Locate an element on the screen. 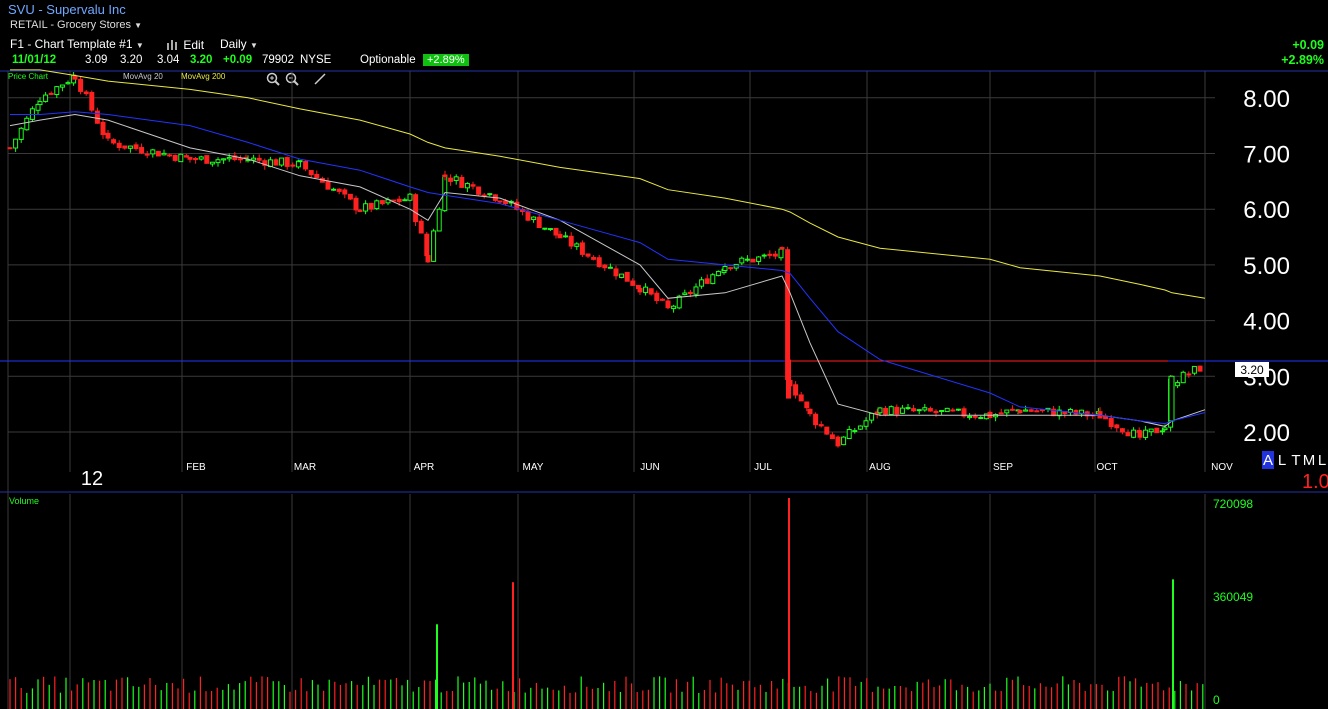  gap-down-candle is located at coordinates (788, 379).